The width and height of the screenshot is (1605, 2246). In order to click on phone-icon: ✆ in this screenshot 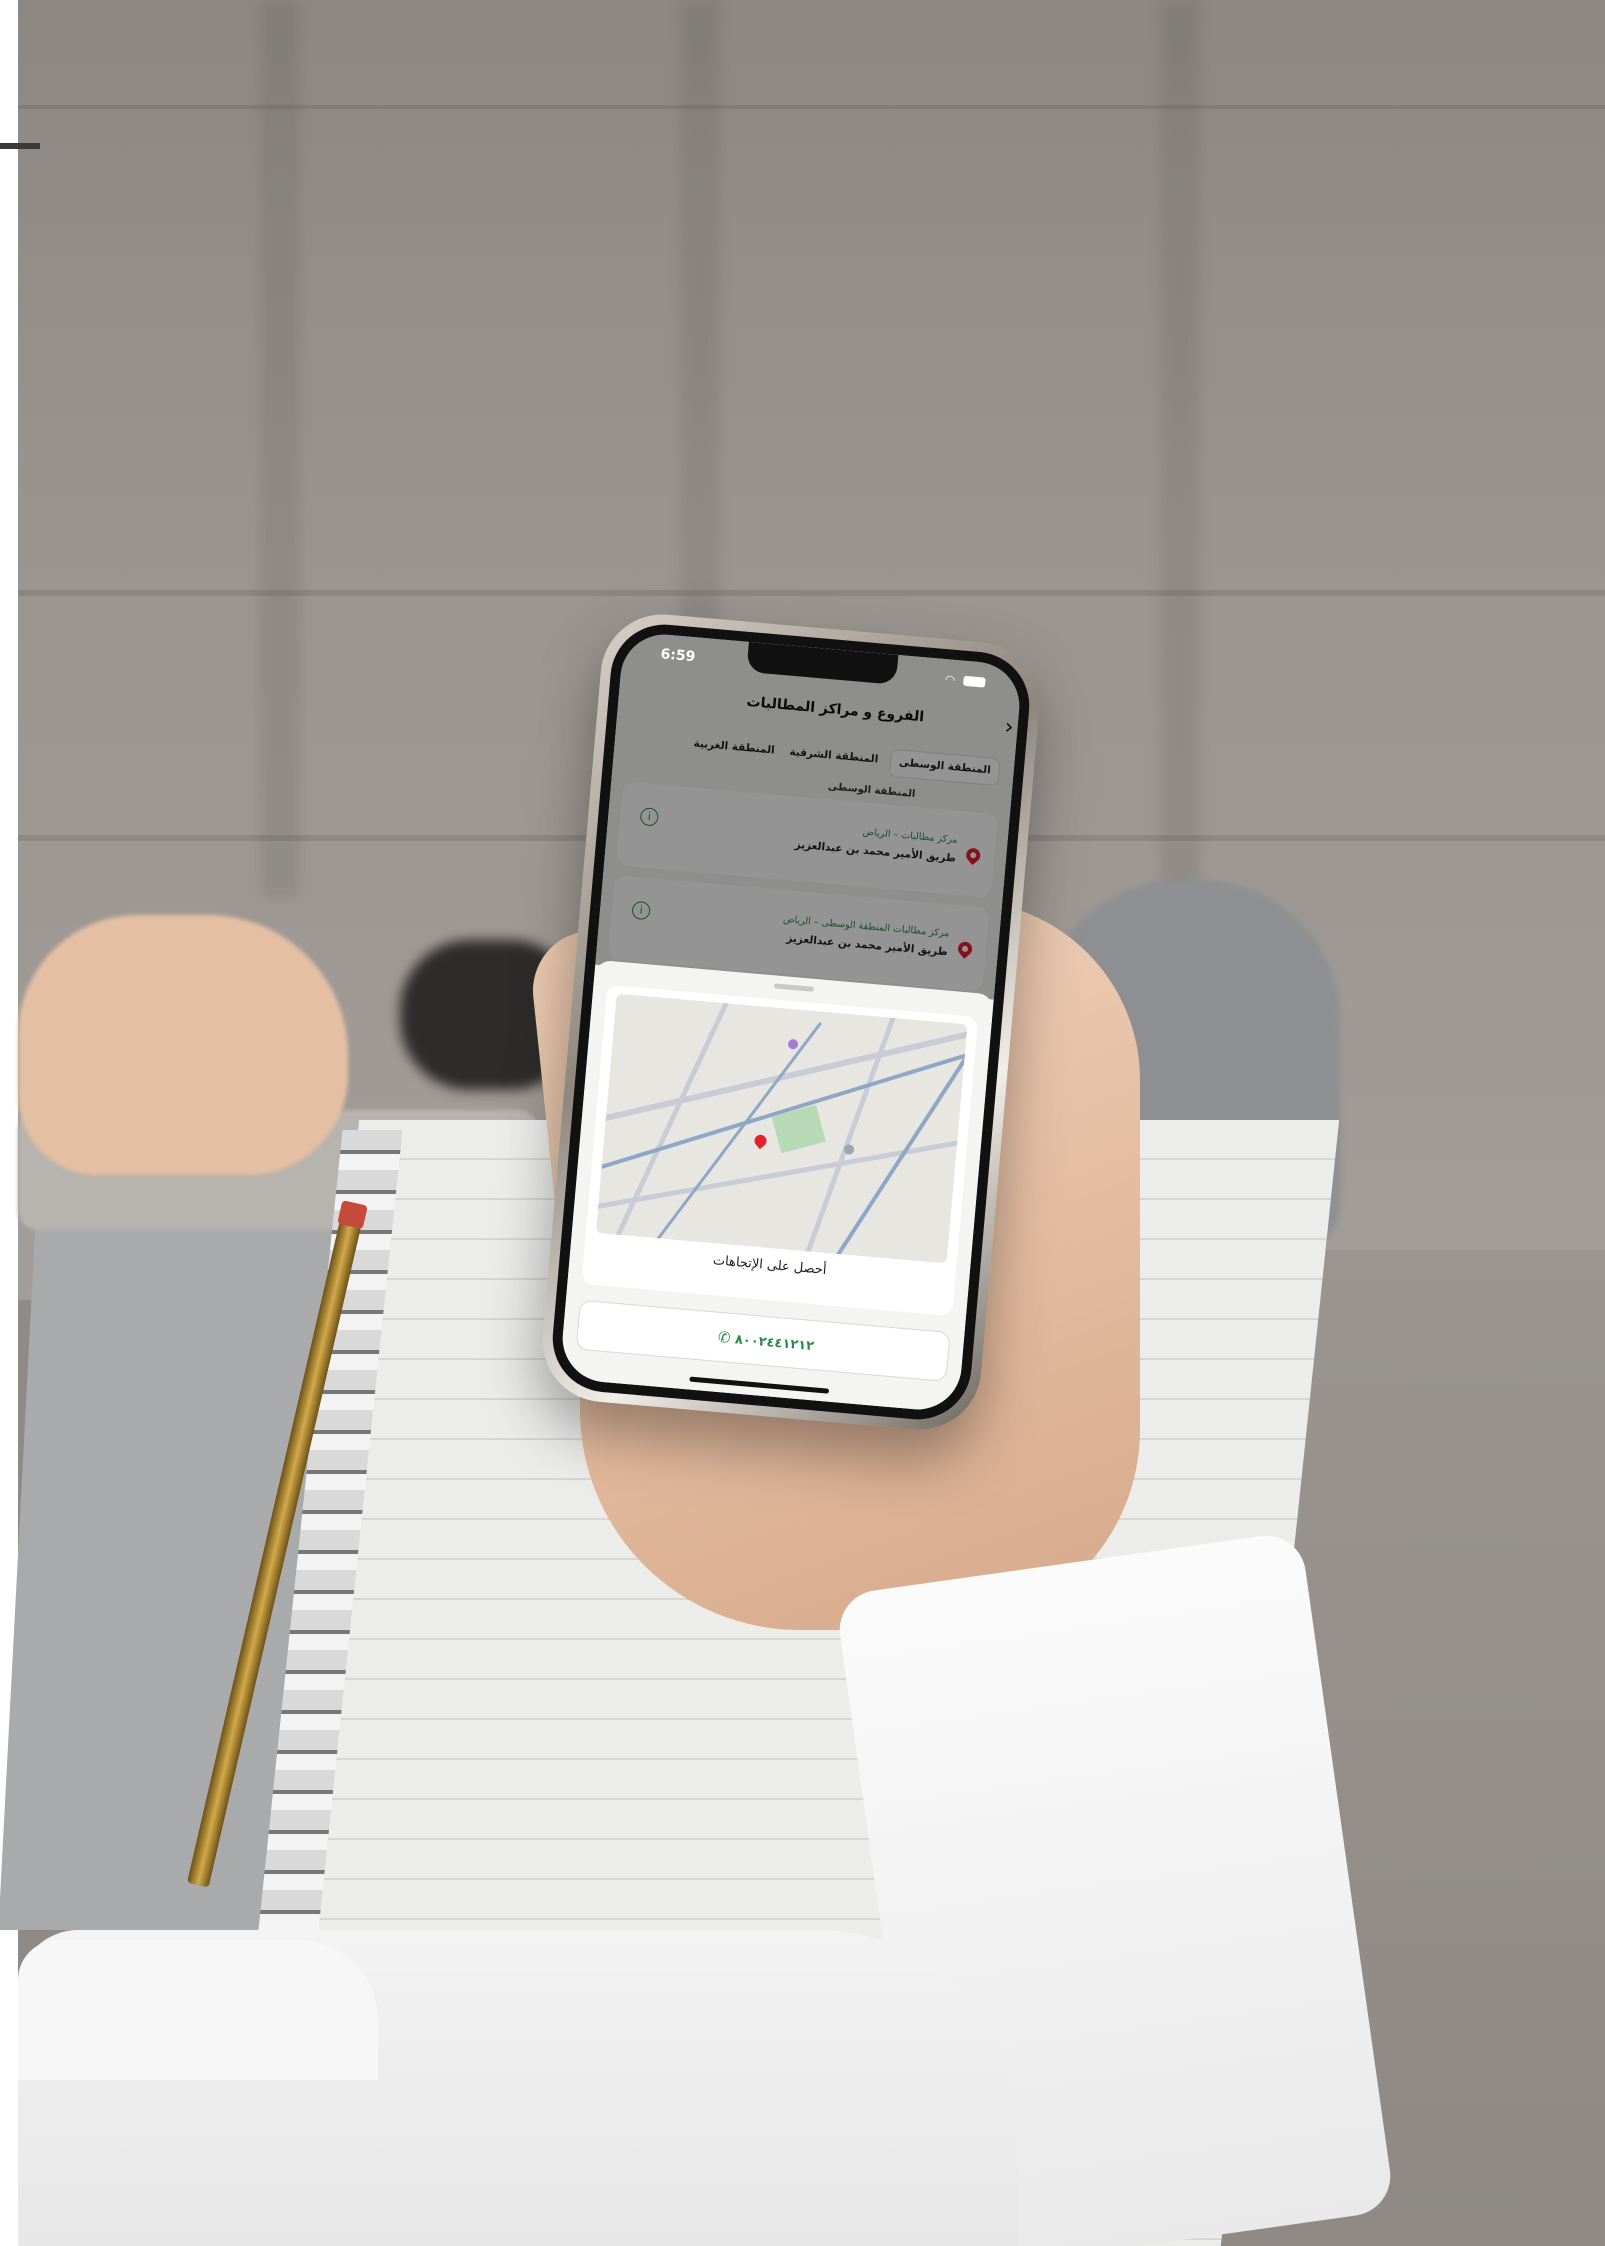, I will do `click(724, 1337)`.